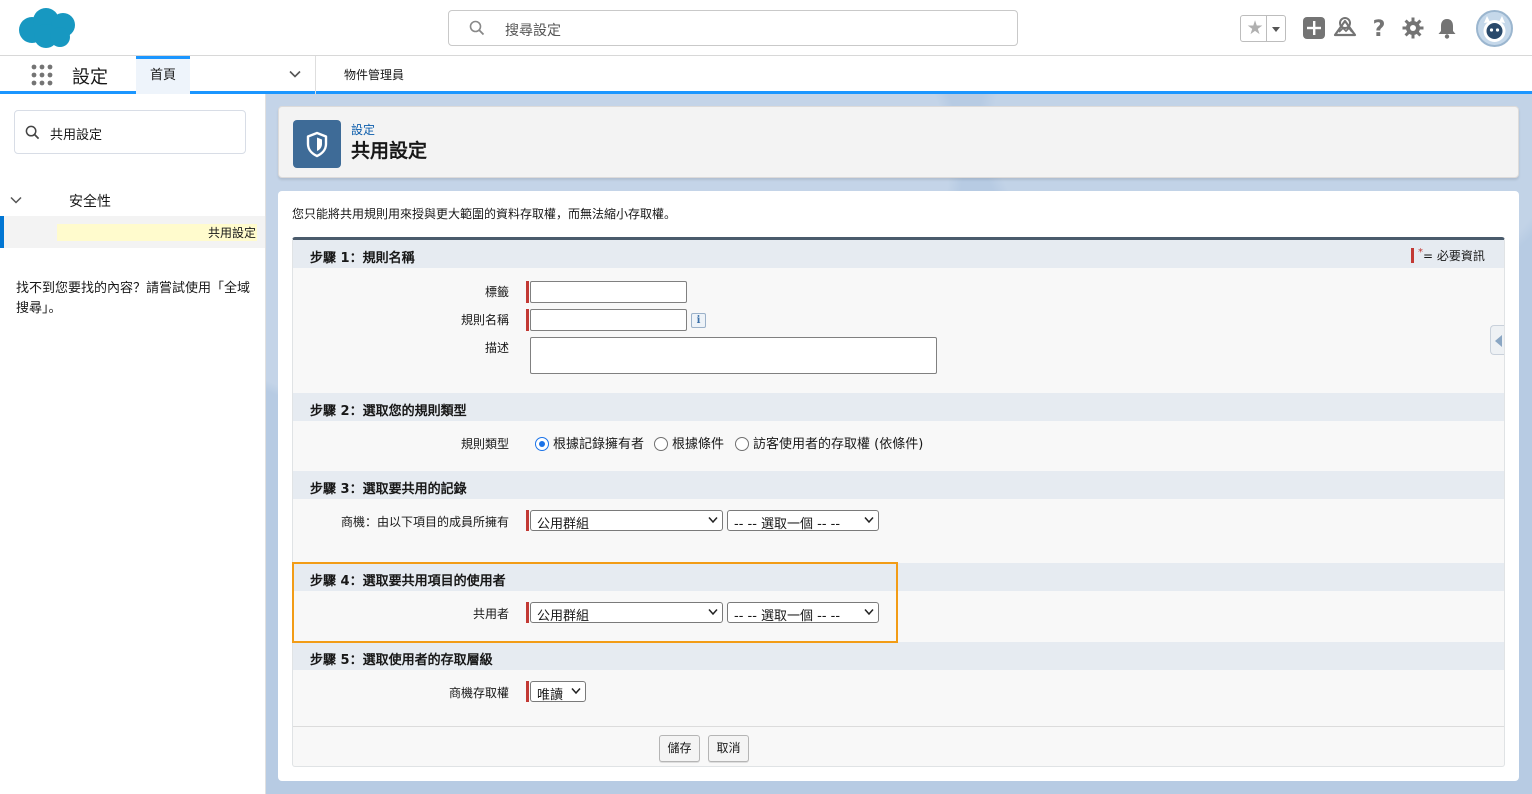  Describe the element at coordinates (424, 522) in the screenshot. I see `owned-by-label: 商機：由以下項目的成員所擁有` at that location.